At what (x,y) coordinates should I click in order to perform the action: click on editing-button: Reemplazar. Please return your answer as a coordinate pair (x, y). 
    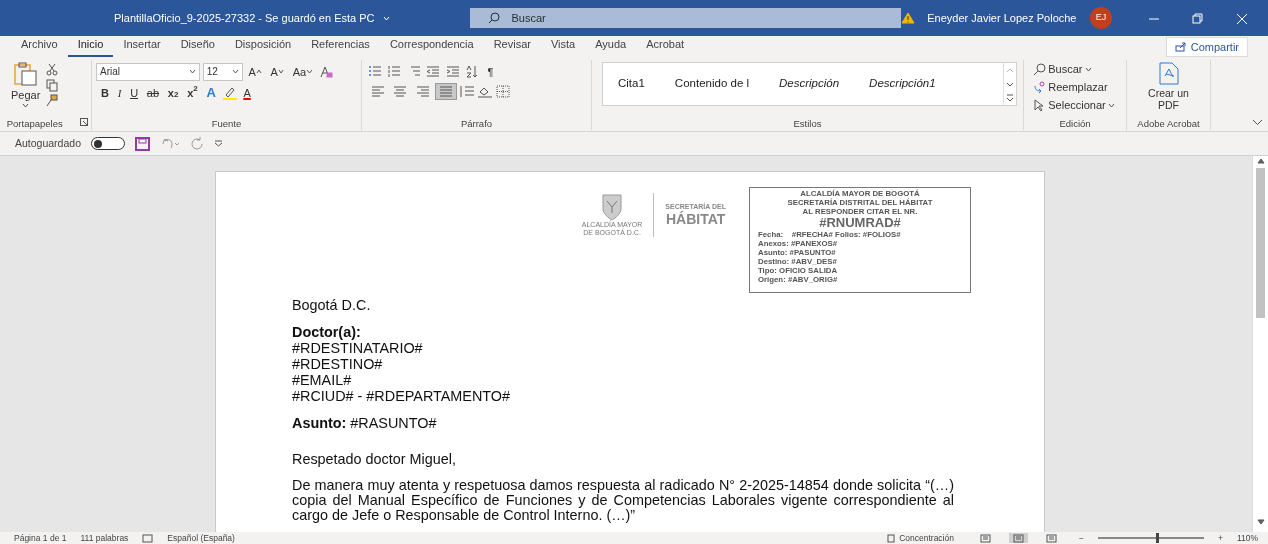
    Looking at the image, I should click on (1075, 87).